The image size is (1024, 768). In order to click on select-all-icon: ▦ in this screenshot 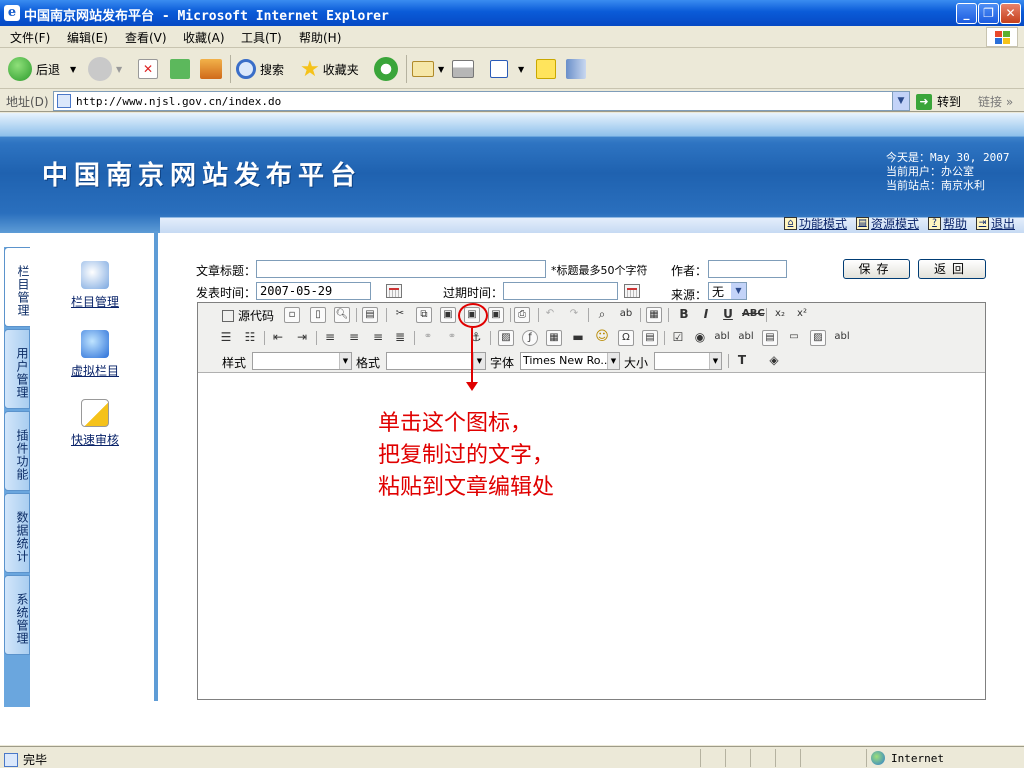, I will do `click(654, 315)`.